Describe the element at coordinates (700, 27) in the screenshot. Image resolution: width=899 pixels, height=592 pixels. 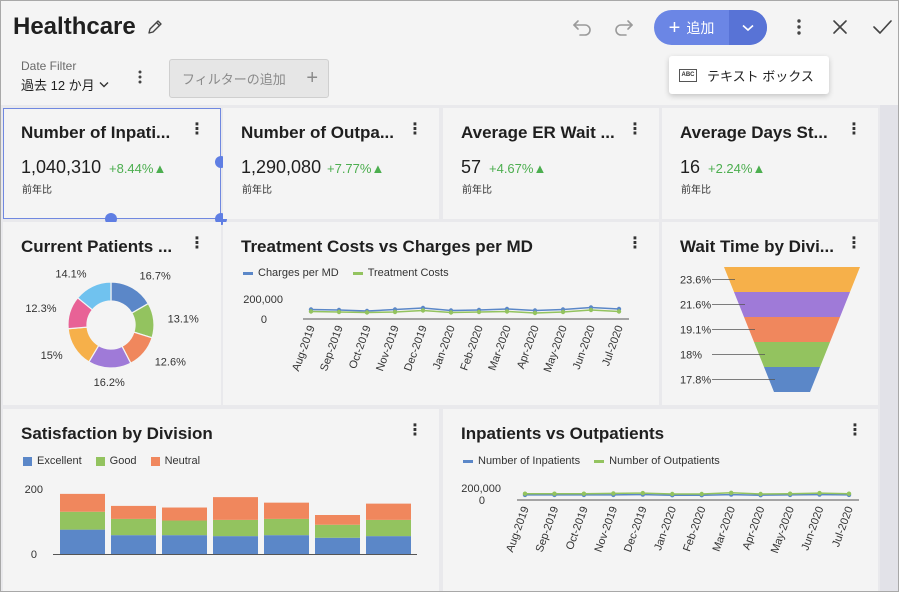
I see `add-button-label: 追加` at that location.